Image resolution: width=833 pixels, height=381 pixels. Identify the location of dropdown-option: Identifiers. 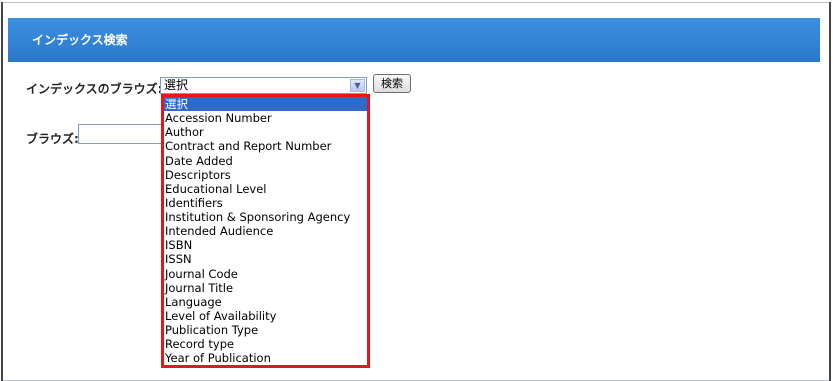
(265, 203).